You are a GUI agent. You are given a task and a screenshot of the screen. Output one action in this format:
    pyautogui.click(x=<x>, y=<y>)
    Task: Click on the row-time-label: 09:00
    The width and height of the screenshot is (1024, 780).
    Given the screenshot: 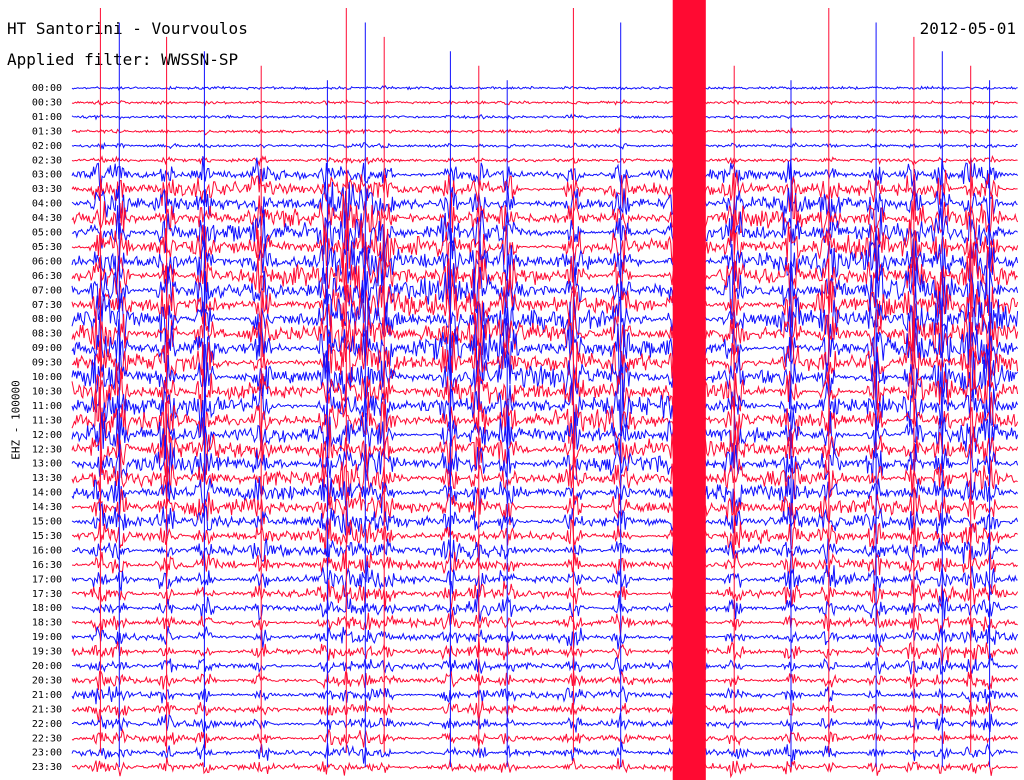 What is the action you would take?
    pyautogui.click(x=47, y=348)
    